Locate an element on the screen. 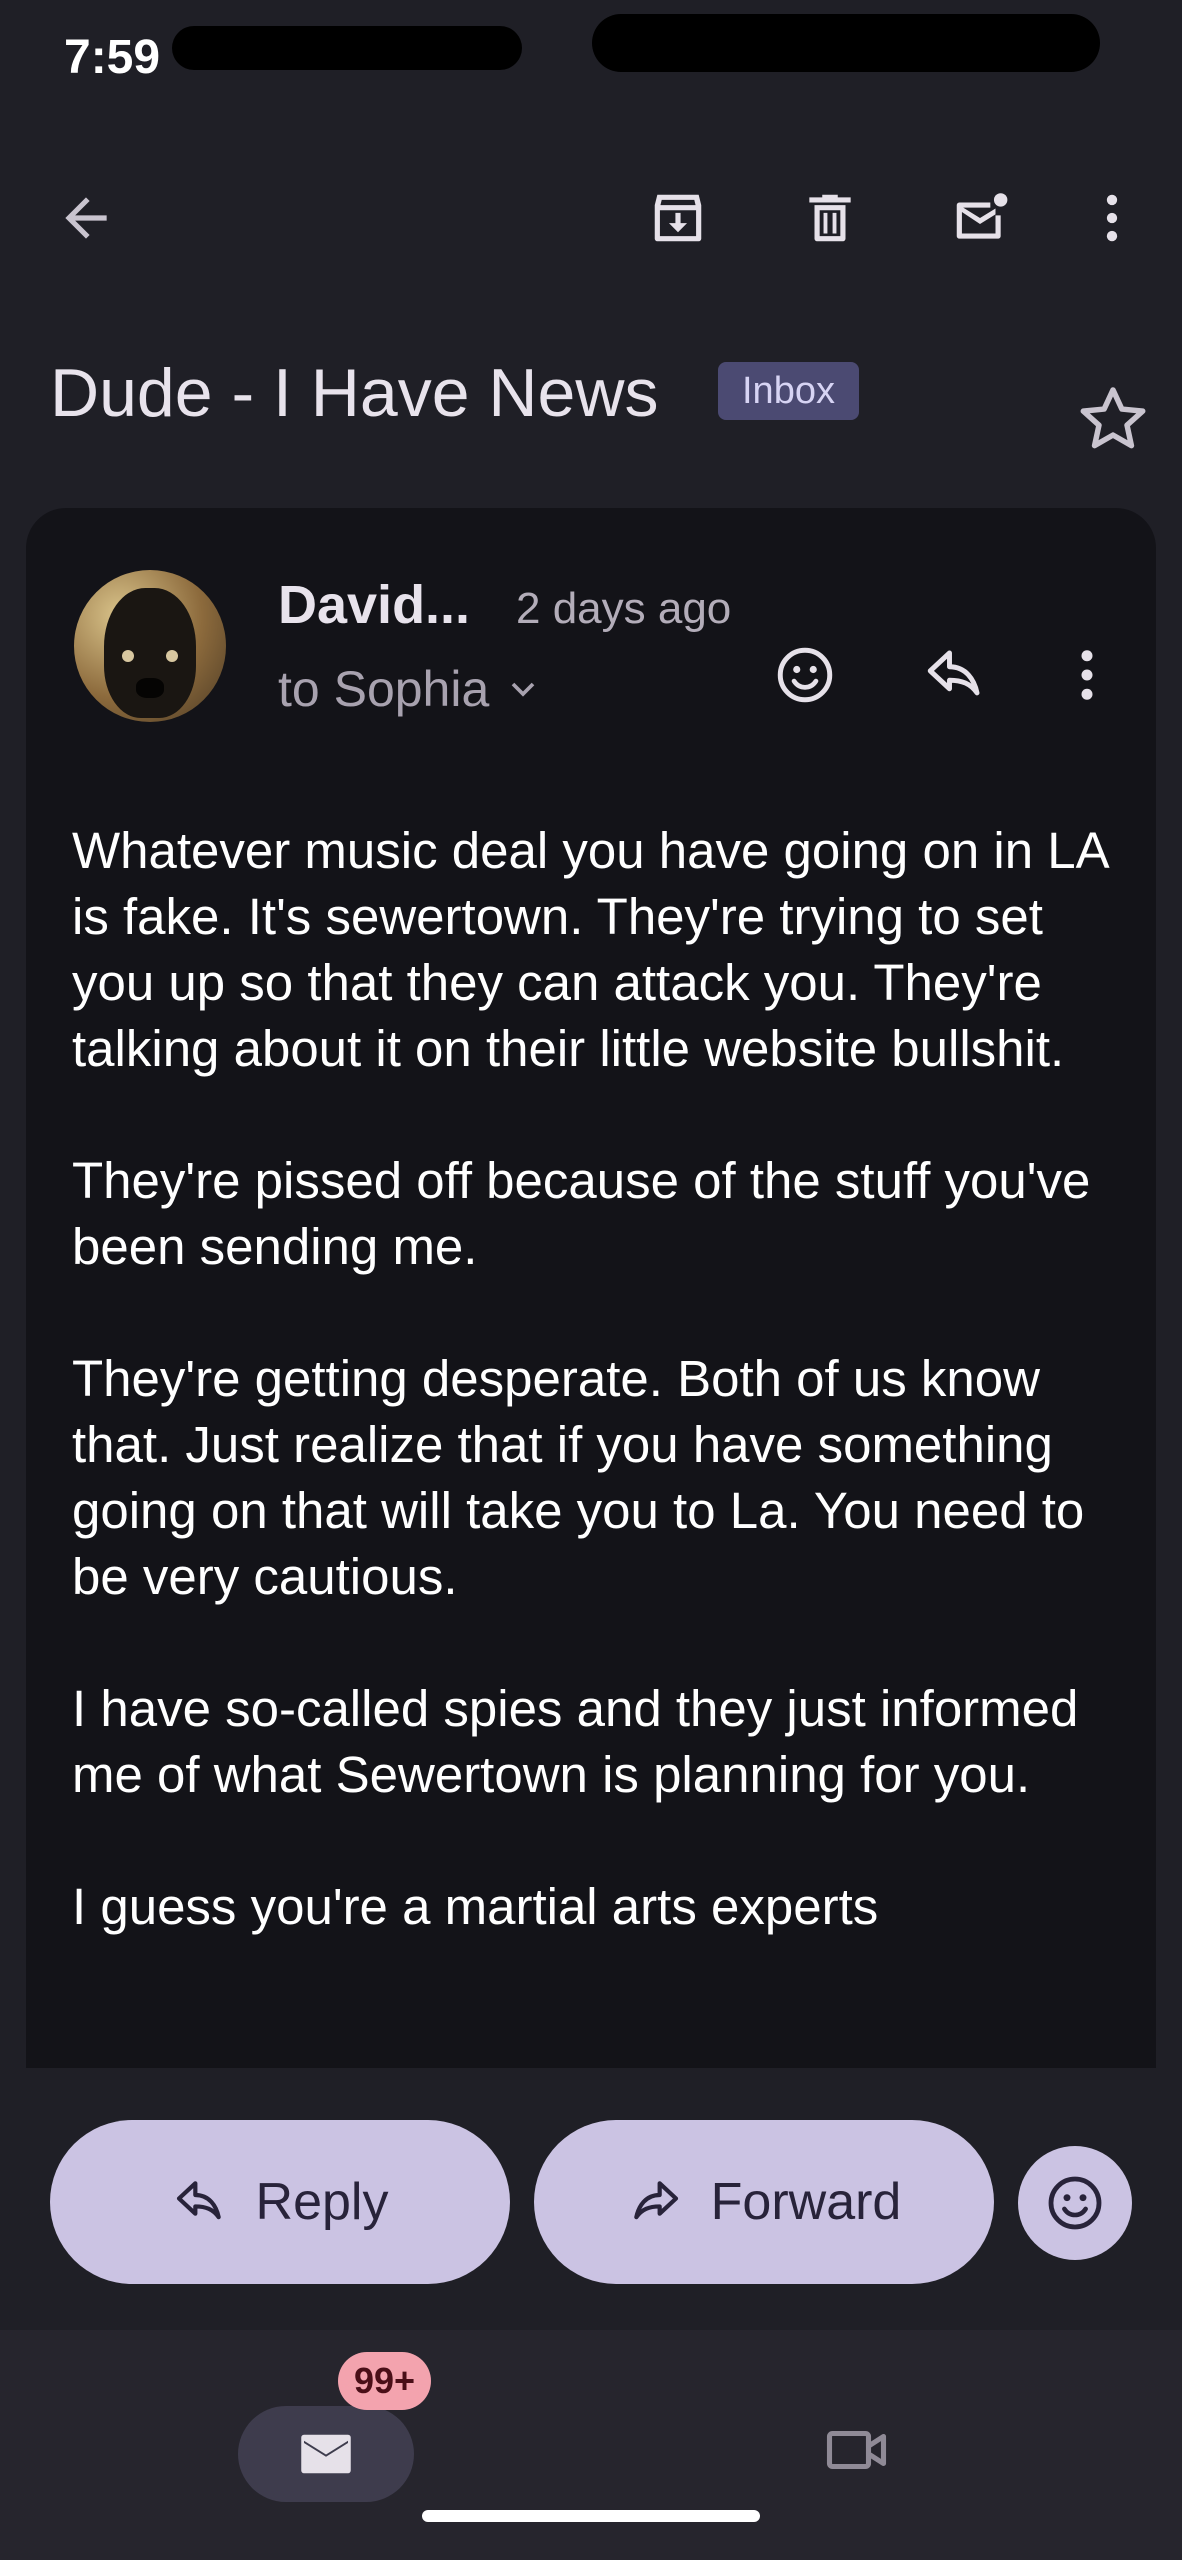 This screenshot has width=1182, height=2560. more-options-button is located at coordinates (1112, 218).